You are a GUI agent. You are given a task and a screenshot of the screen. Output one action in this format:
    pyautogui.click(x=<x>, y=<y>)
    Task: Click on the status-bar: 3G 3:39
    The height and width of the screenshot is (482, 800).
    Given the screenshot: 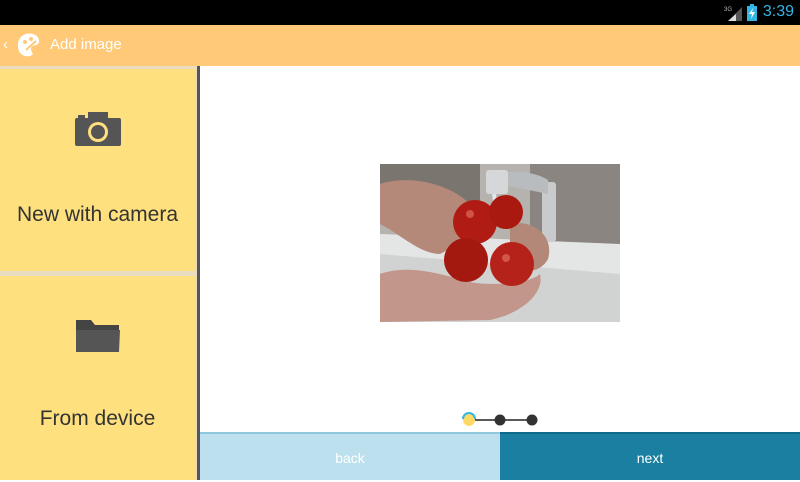 What is the action you would take?
    pyautogui.click(x=400, y=12)
    